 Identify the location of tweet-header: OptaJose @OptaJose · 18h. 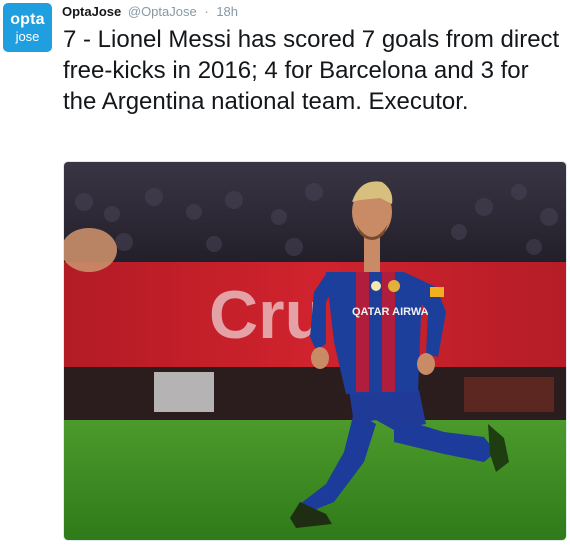
(150, 11).